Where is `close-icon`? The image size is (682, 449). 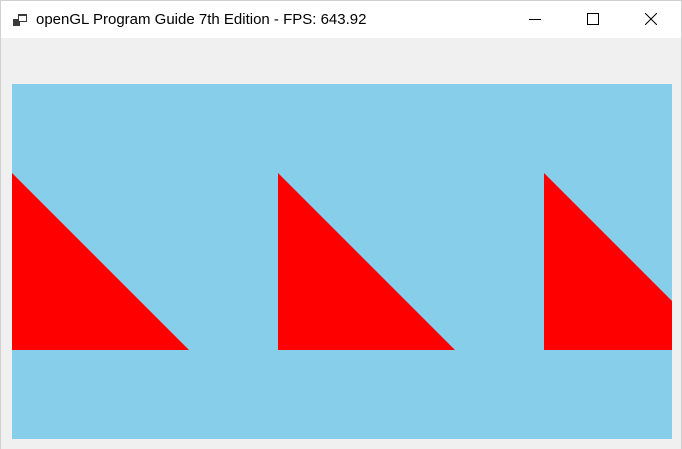
close-icon is located at coordinates (651, 19).